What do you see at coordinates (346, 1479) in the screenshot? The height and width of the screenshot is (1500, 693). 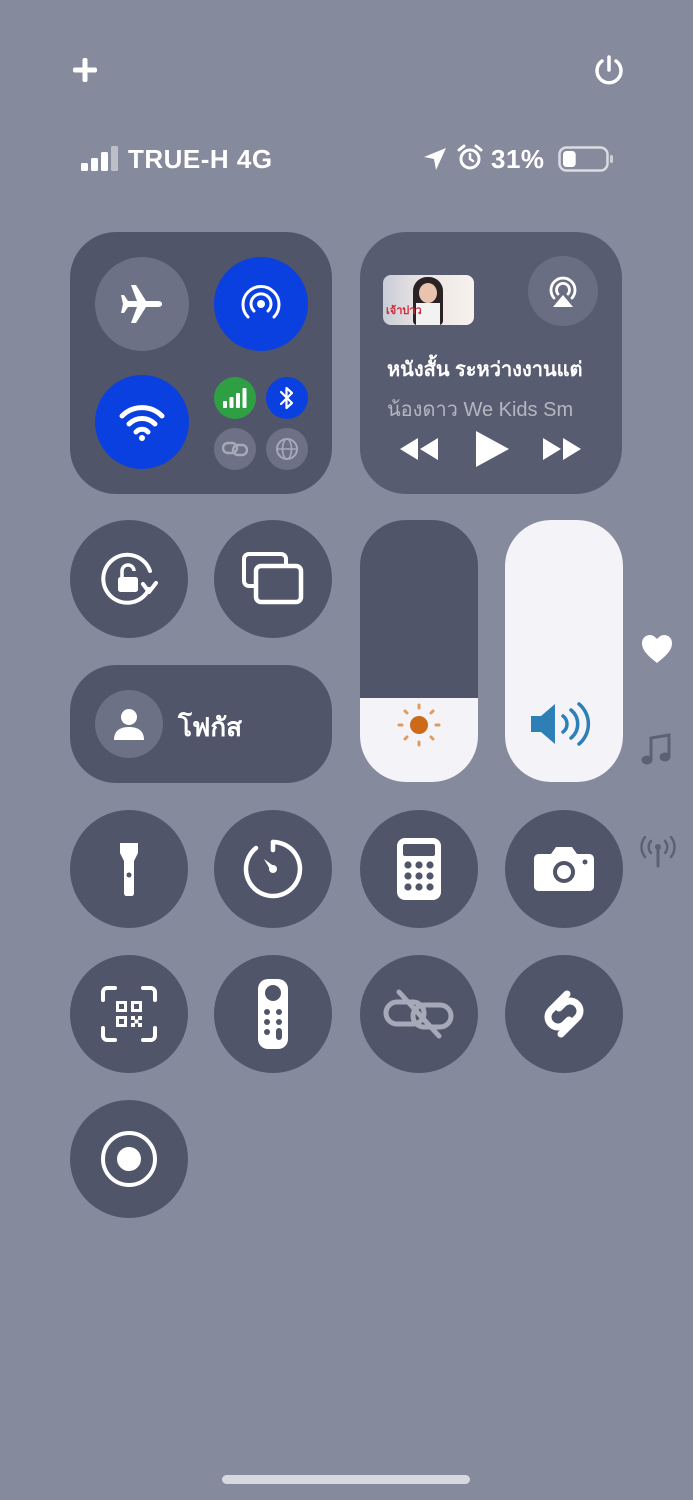 I see `home-indicator` at bounding box center [346, 1479].